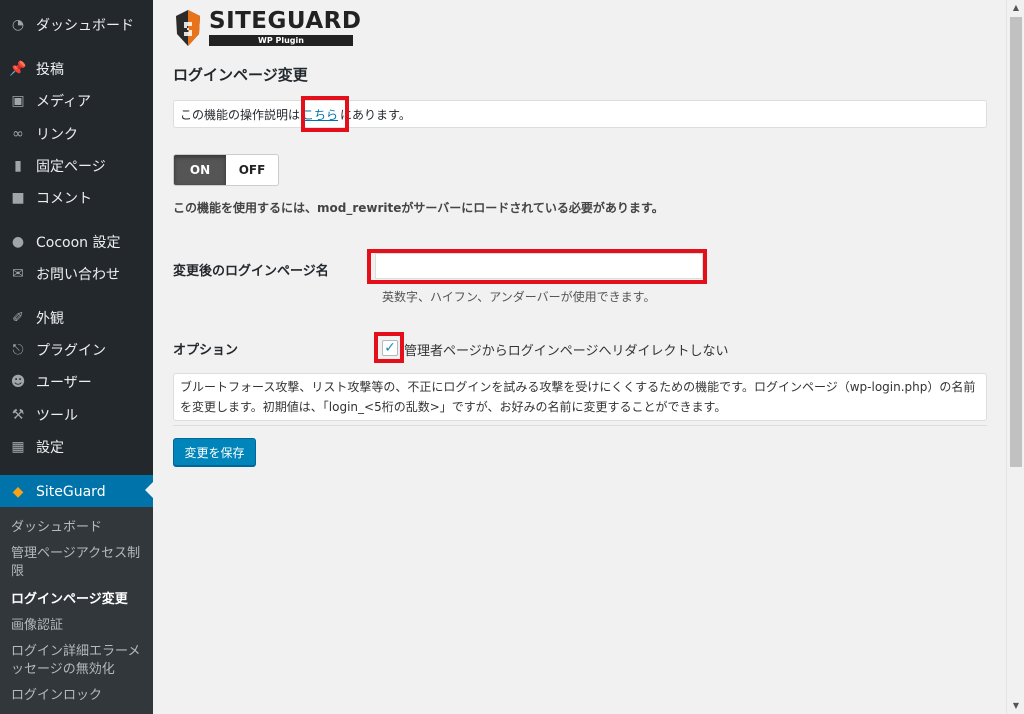  What do you see at coordinates (64, 102) in the screenshot?
I see `sidebar-item-label: メディア` at bounding box center [64, 102].